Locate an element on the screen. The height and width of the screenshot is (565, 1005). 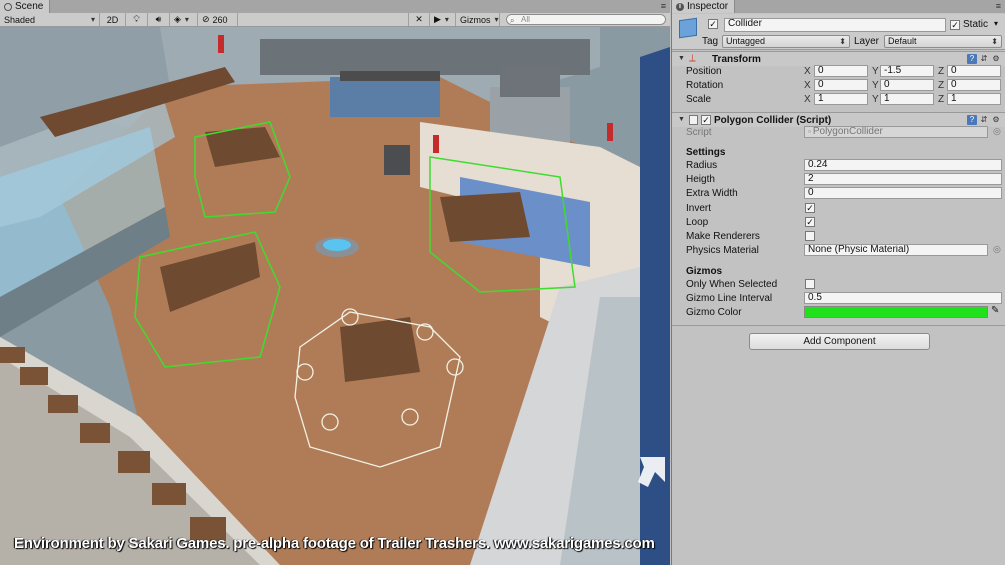
scale-y-field: 1 is located at coordinates (907, 99).